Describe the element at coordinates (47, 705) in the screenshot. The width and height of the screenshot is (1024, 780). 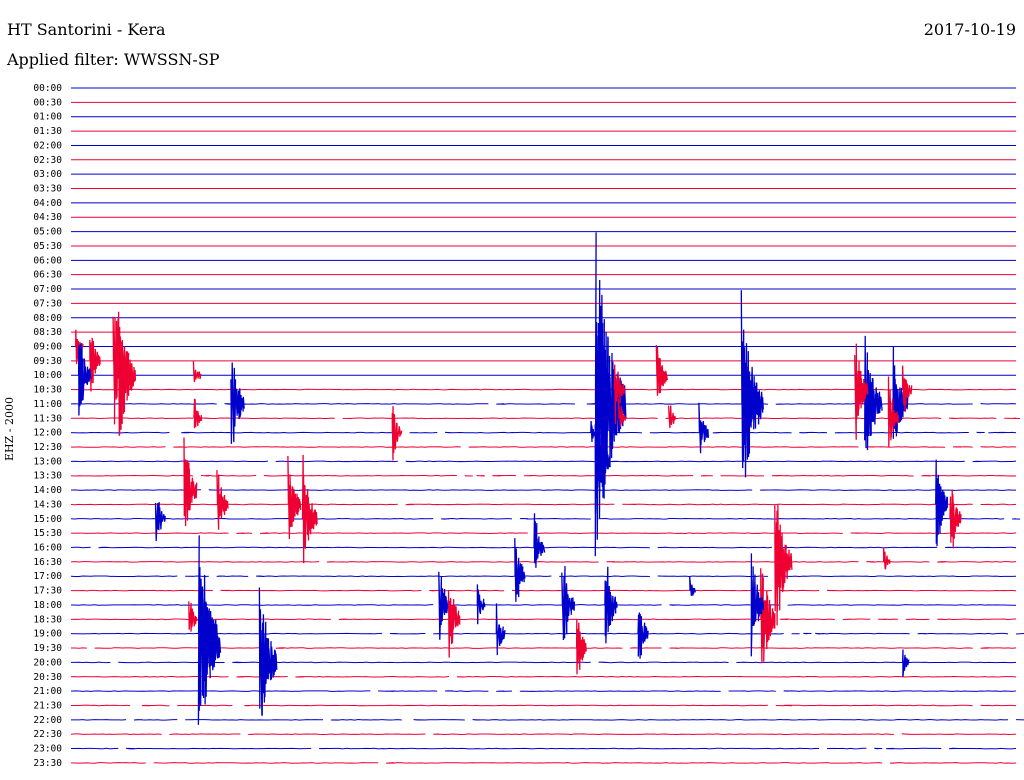
I see `tick-label-2130: 21:30` at that location.